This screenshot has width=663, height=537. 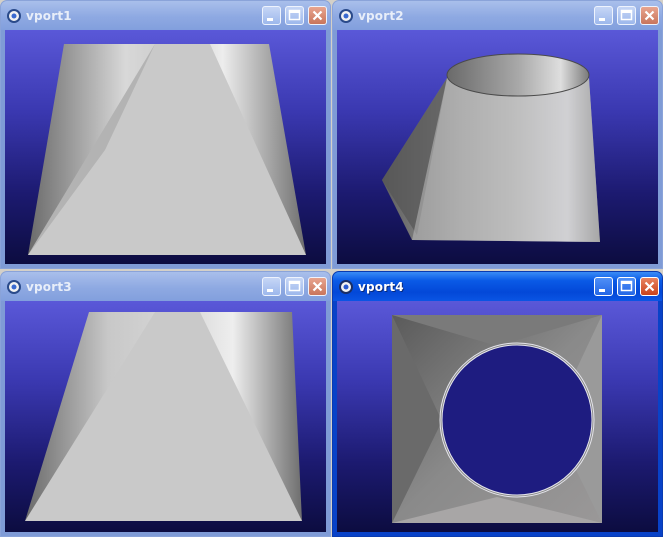 I want to click on title-bar: vport2, so click(x=497, y=15).